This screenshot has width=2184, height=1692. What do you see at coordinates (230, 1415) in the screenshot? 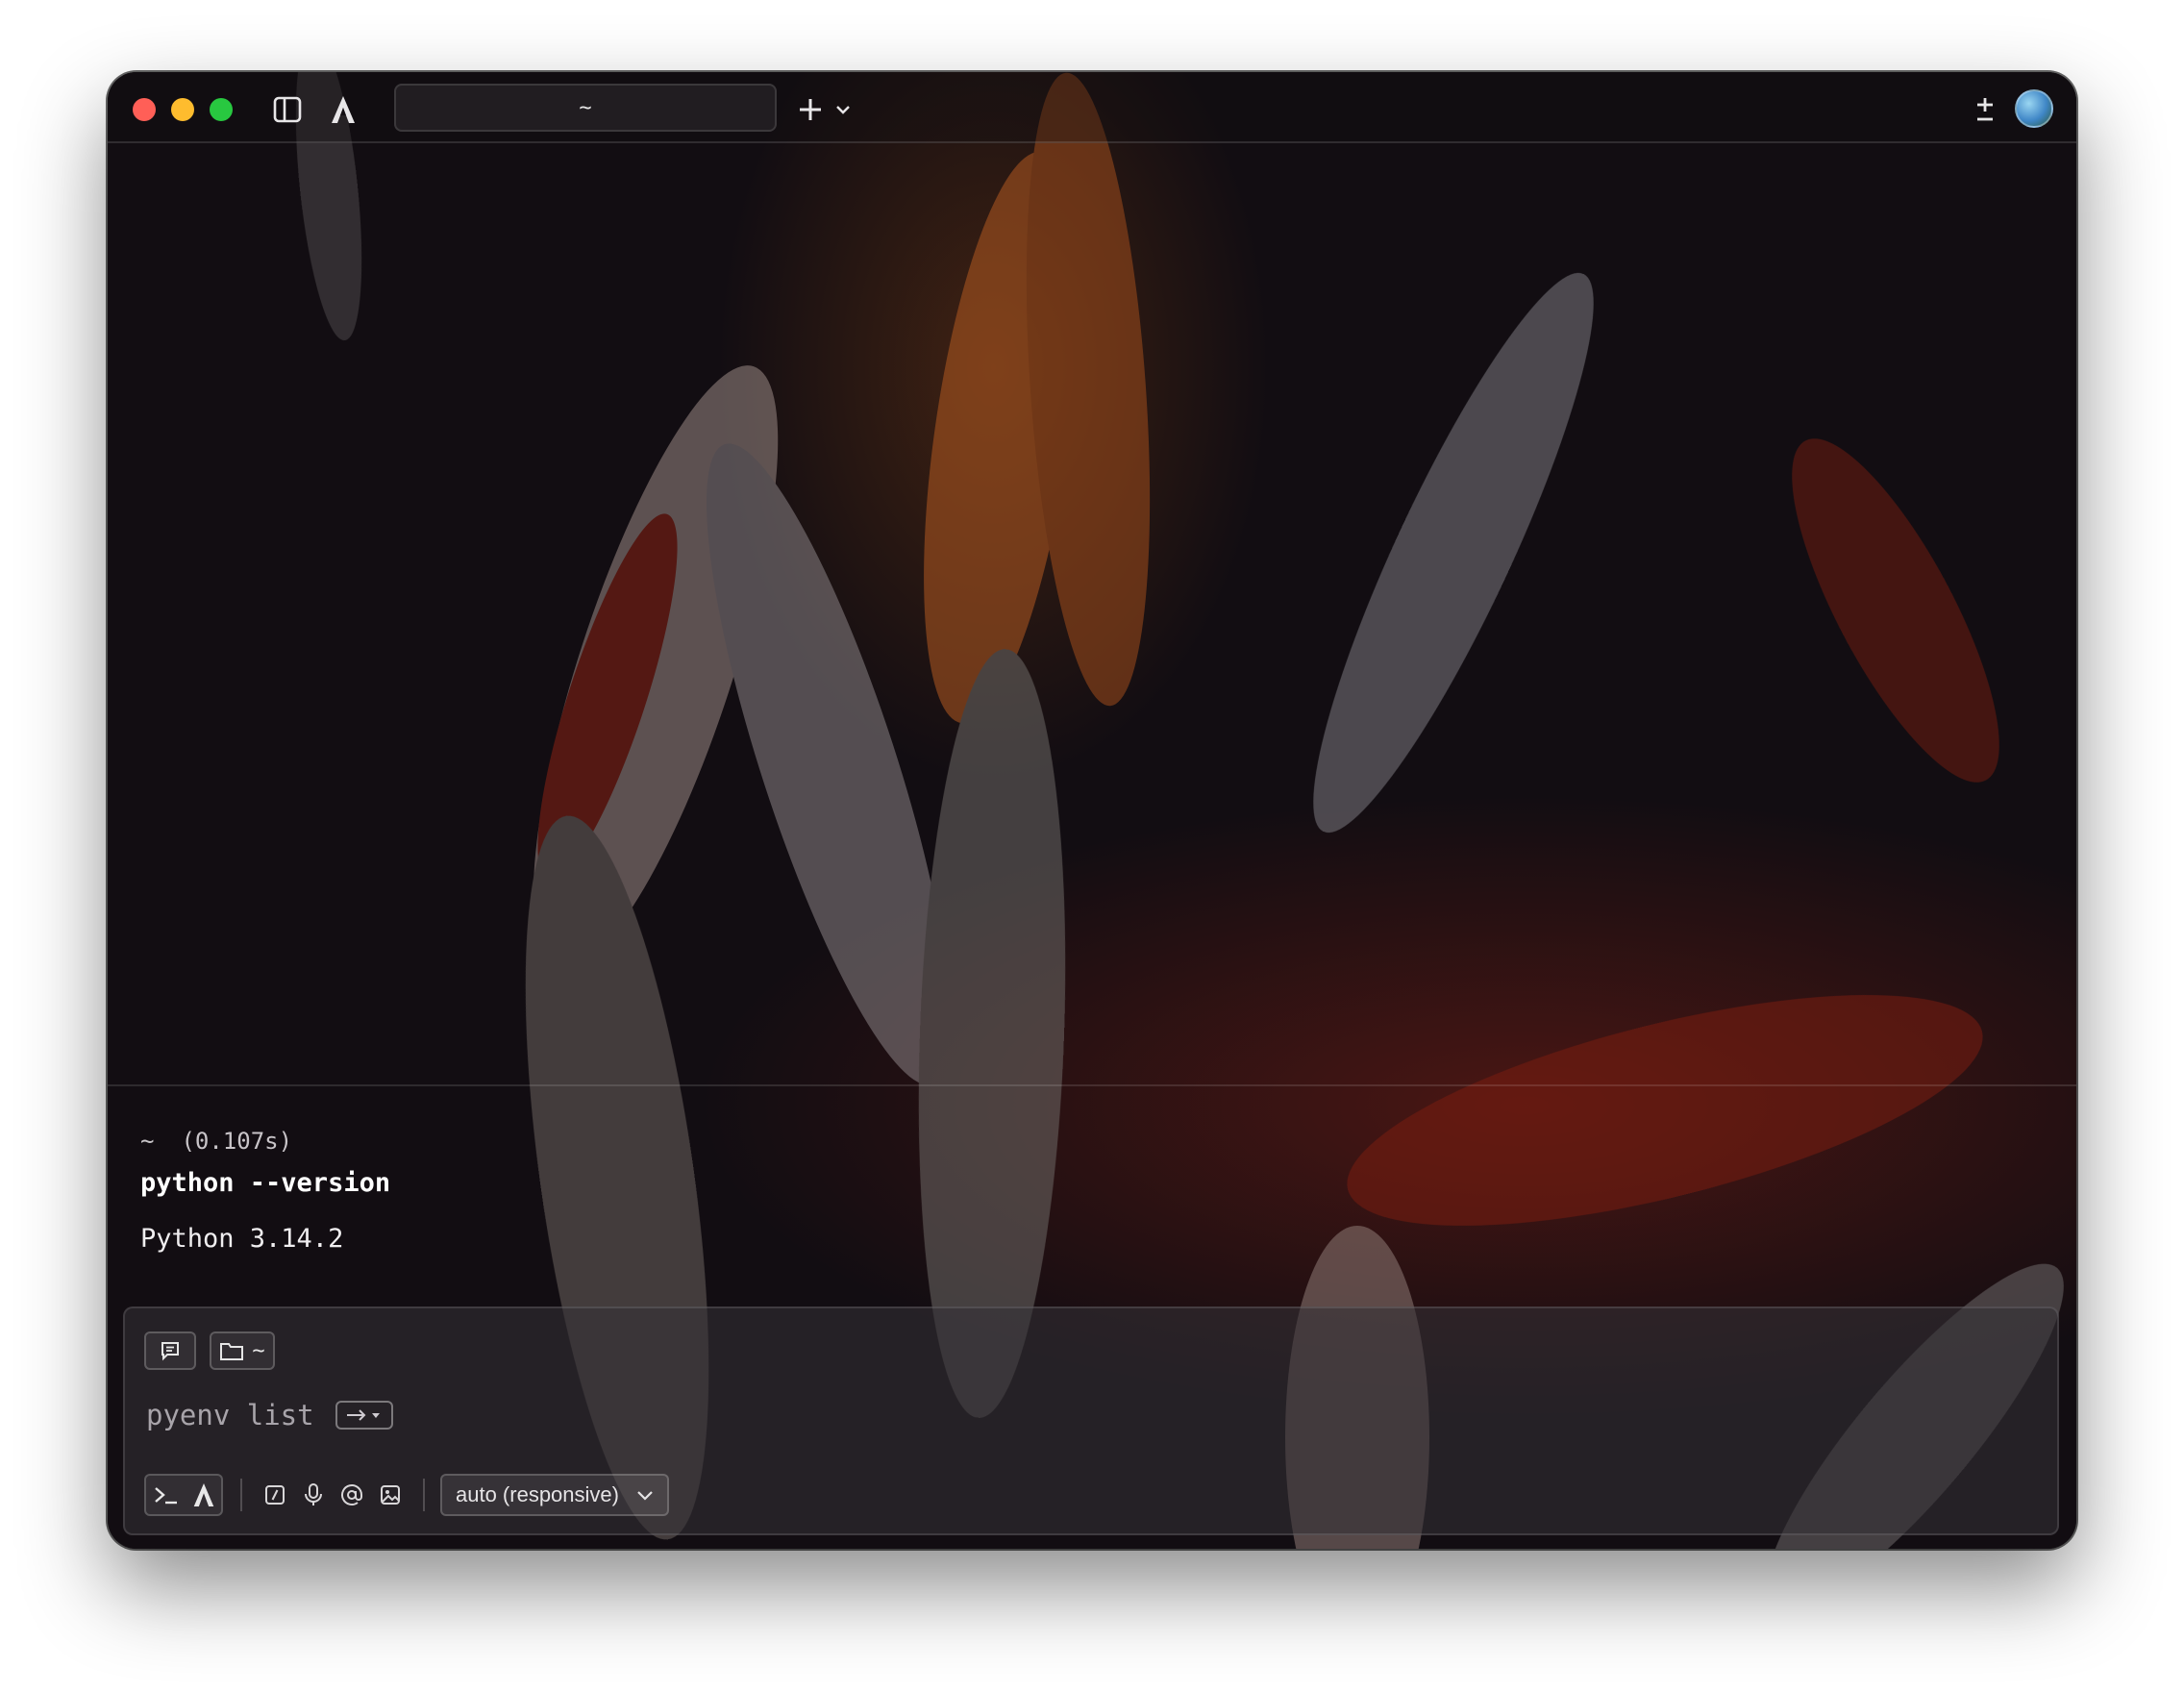
I see `input-suggestion: pyenv list` at bounding box center [230, 1415].